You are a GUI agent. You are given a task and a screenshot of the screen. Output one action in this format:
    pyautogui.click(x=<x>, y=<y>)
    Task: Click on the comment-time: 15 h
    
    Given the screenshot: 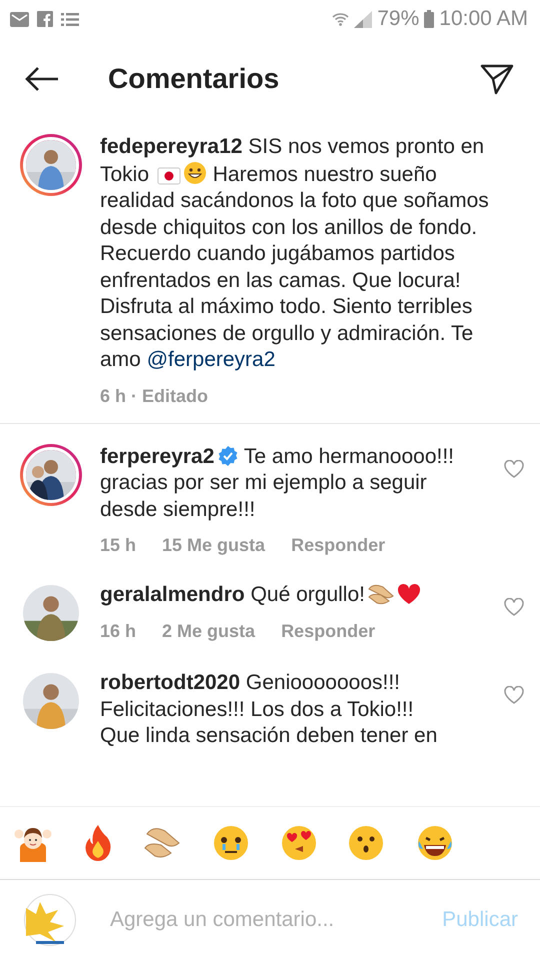 What is the action you would take?
    pyautogui.click(x=118, y=545)
    